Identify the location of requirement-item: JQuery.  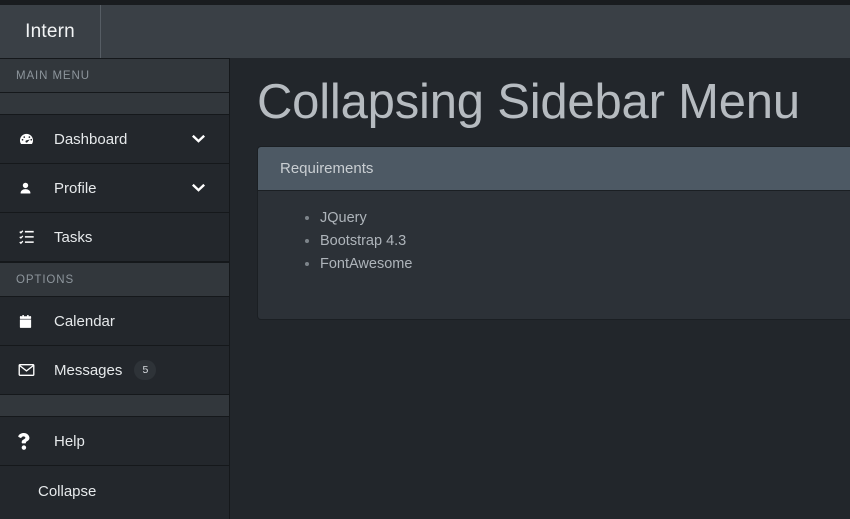
(585, 218).